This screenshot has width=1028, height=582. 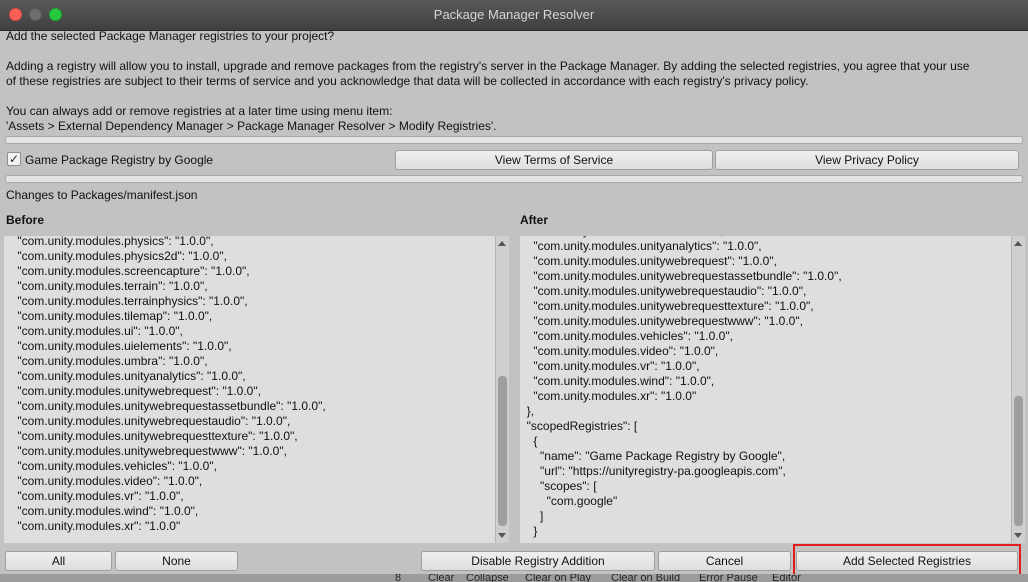 I want to click on code-line: "com.unity.modules.tilemap": "1.0.0",, so click(x=108, y=316).